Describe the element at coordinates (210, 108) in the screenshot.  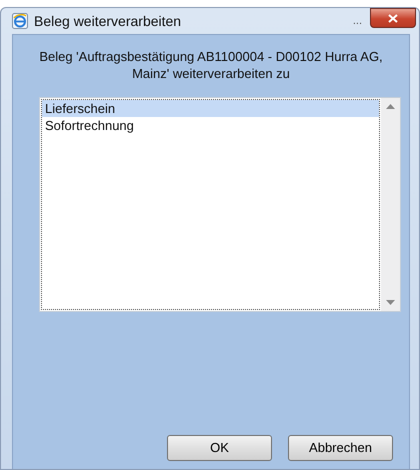
I see `list-option: Lieferschein` at that location.